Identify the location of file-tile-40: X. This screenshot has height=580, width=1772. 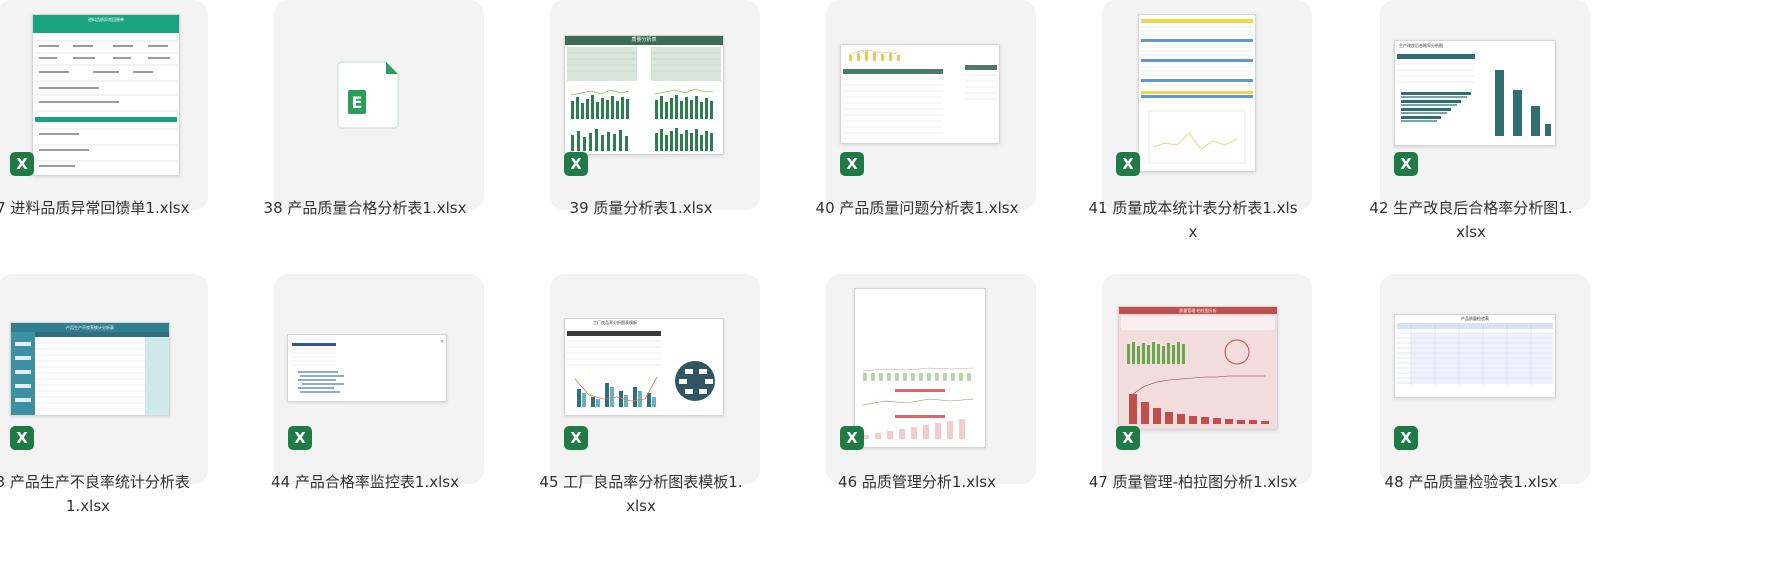
(931, 105).